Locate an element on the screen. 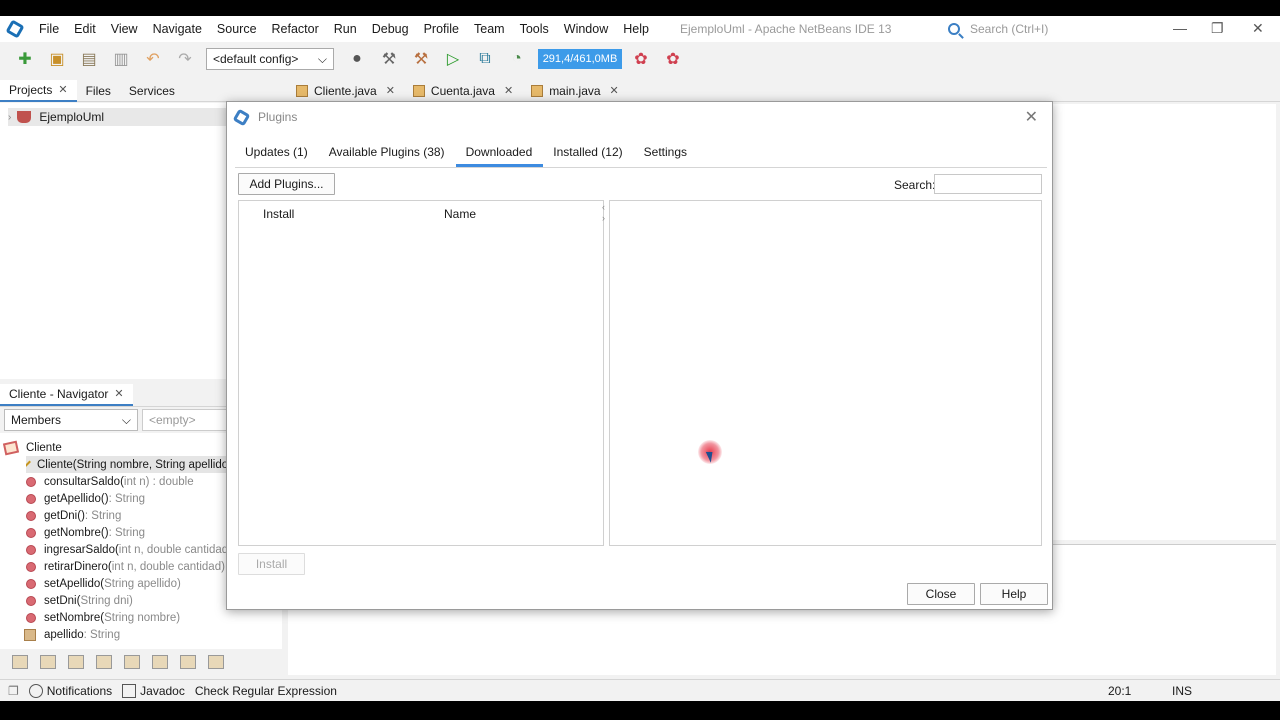 The height and width of the screenshot is (720, 1280). tab-projects: Projects ✕ is located at coordinates (38, 90).